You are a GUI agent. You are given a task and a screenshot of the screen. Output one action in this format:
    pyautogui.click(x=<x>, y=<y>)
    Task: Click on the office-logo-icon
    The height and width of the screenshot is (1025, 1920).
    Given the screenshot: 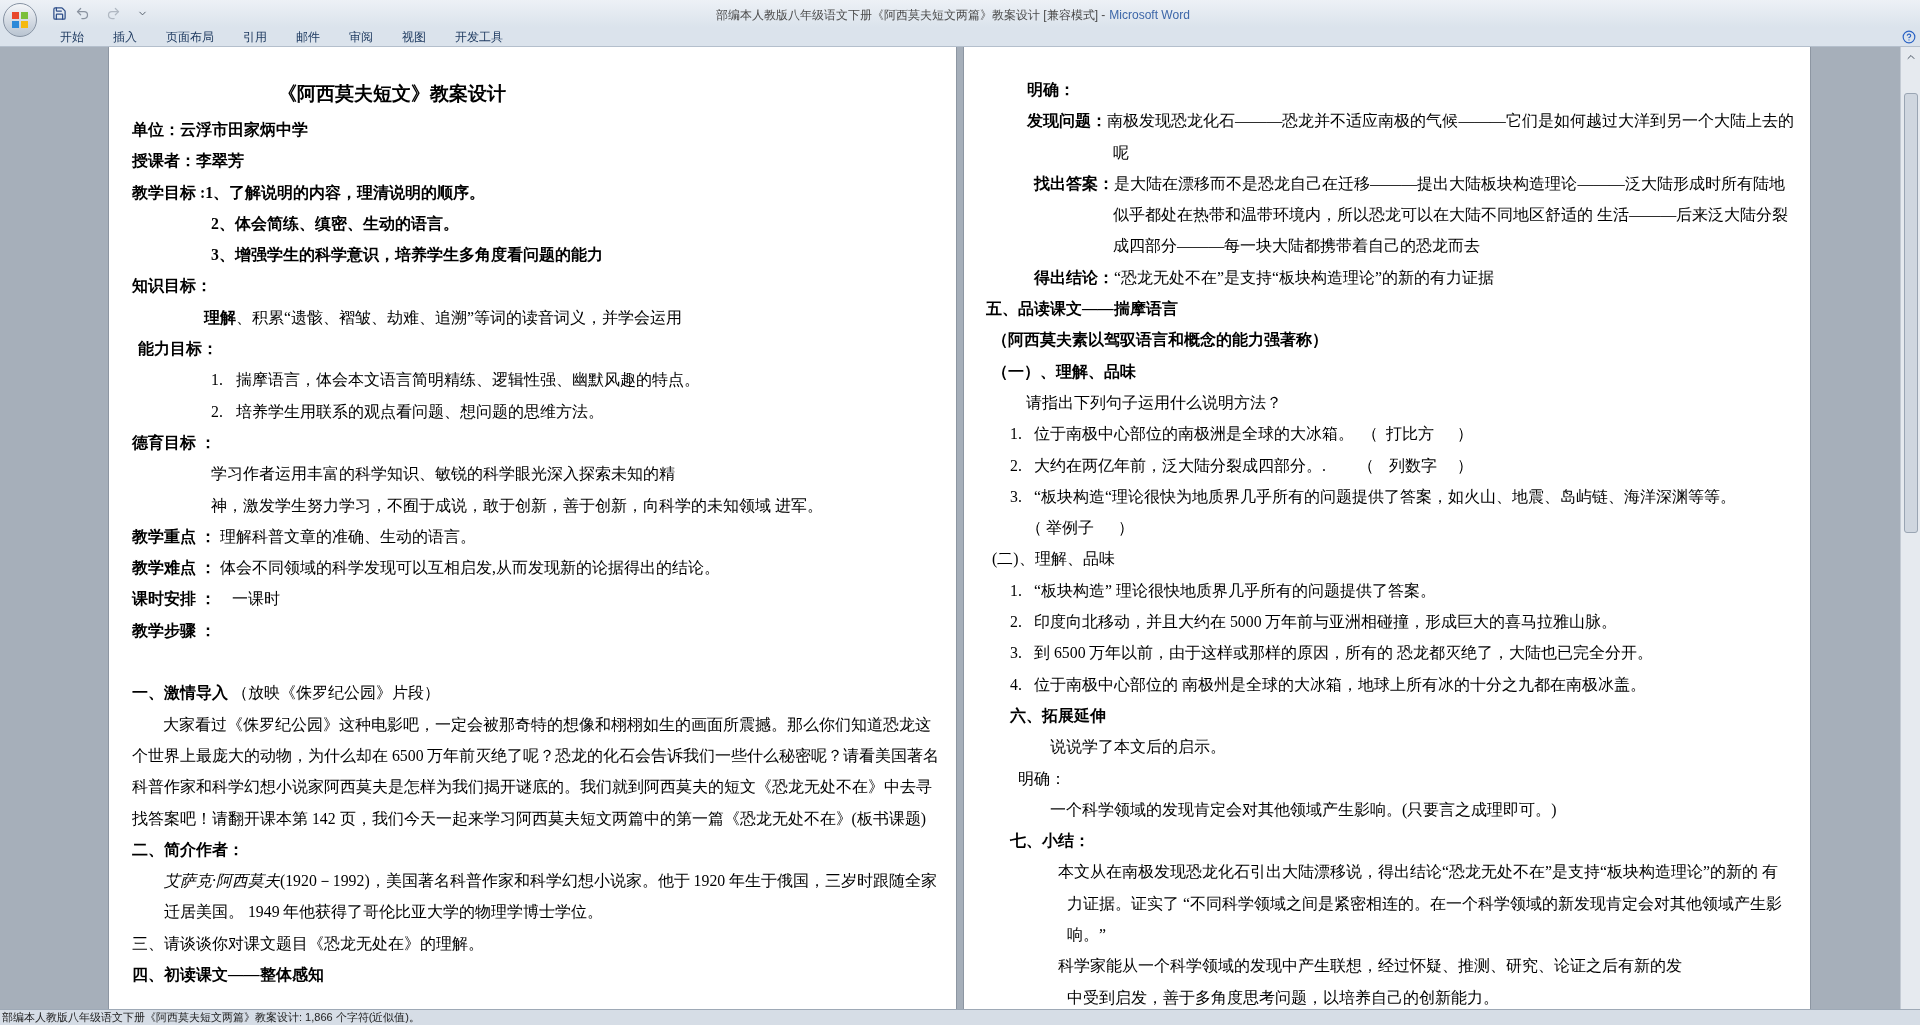 What is the action you would take?
    pyautogui.click(x=20, y=20)
    